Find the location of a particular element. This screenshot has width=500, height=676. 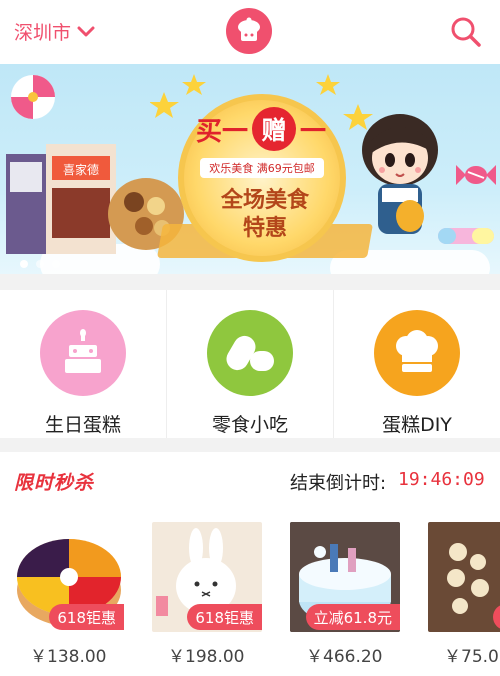

product-image: 618 is located at coordinates (464, 577).